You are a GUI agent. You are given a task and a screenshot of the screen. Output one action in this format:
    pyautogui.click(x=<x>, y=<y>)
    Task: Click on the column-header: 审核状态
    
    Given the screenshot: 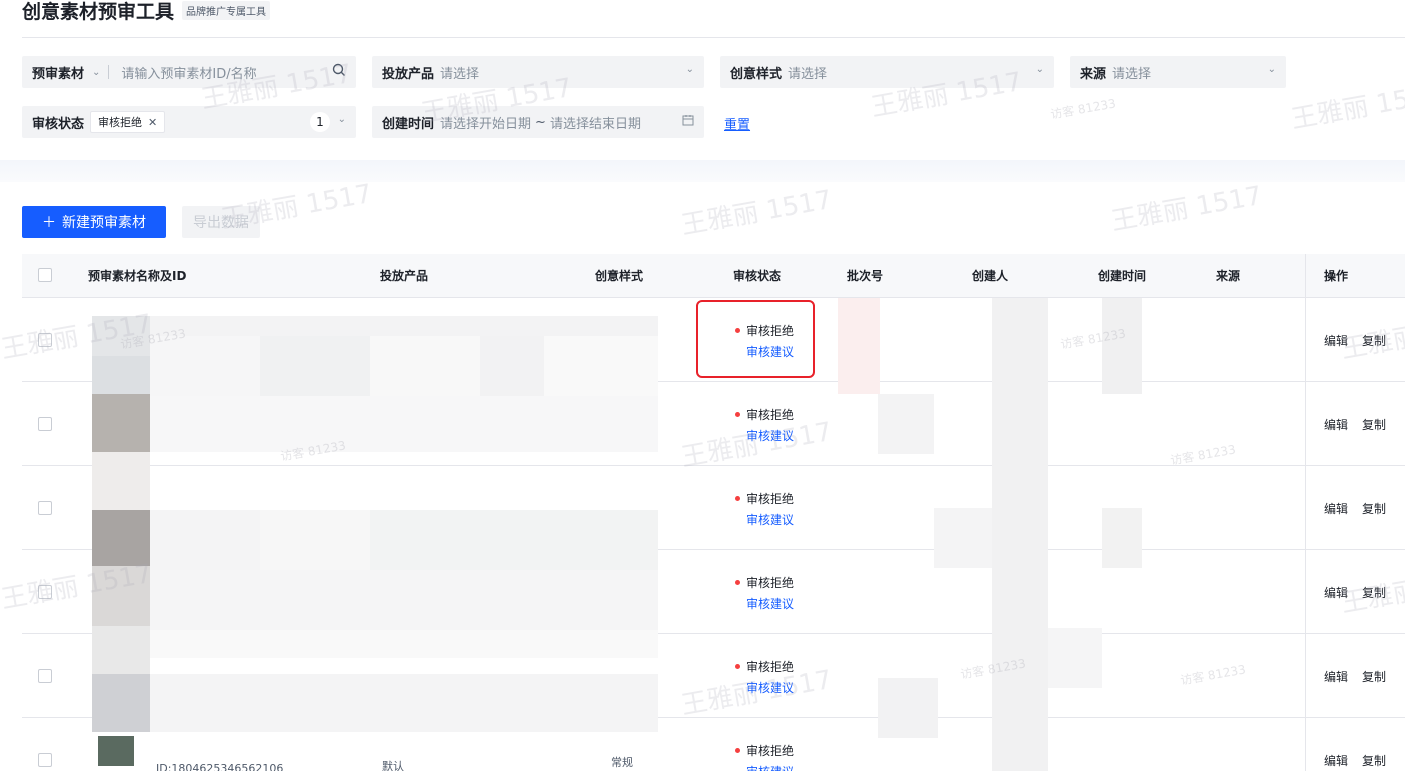 What is the action you would take?
    pyautogui.click(x=757, y=276)
    